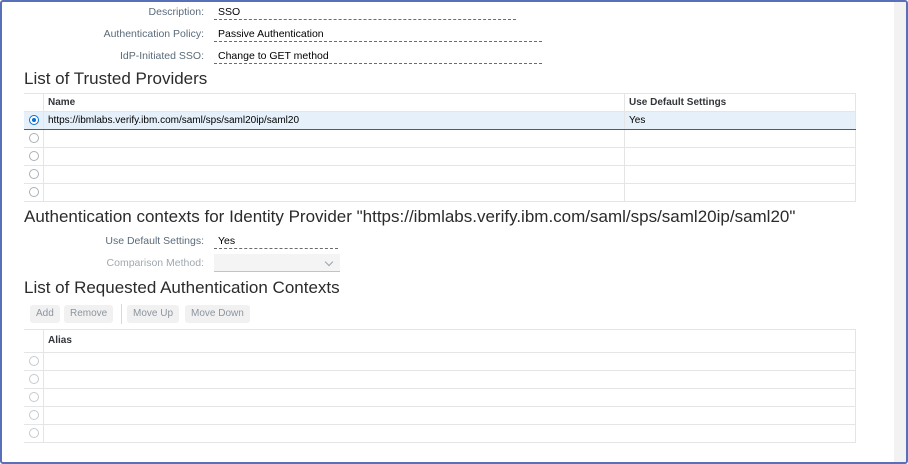 This screenshot has width=908, height=464. I want to click on chevron-down-icon, so click(329, 262).